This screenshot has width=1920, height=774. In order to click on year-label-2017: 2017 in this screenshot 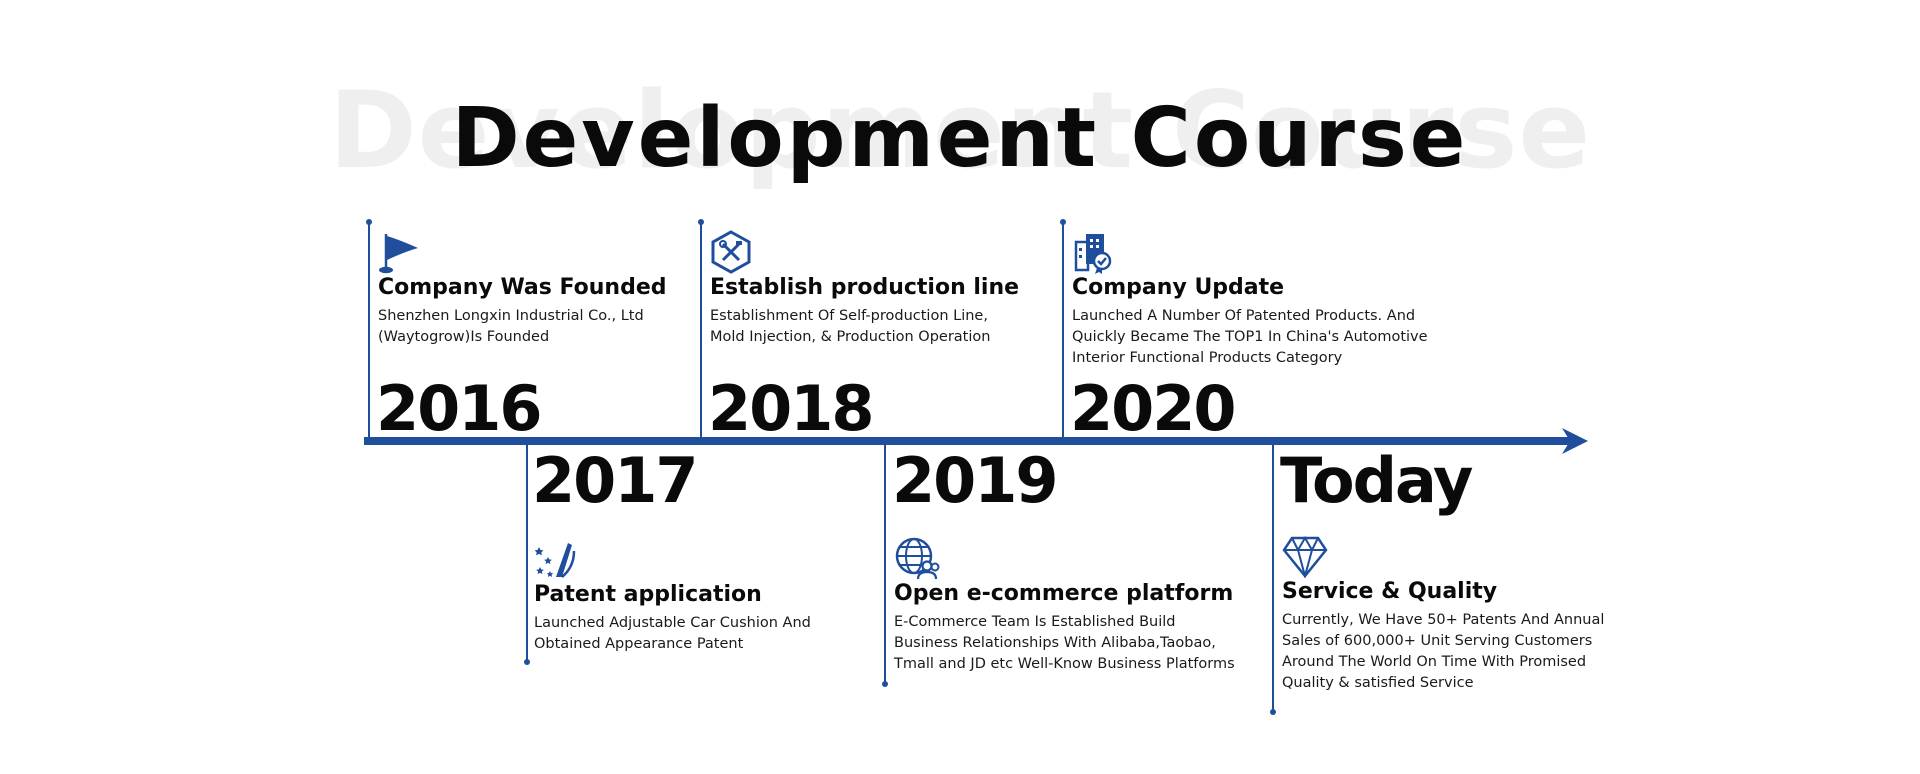, I will do `click(615, 480)`.